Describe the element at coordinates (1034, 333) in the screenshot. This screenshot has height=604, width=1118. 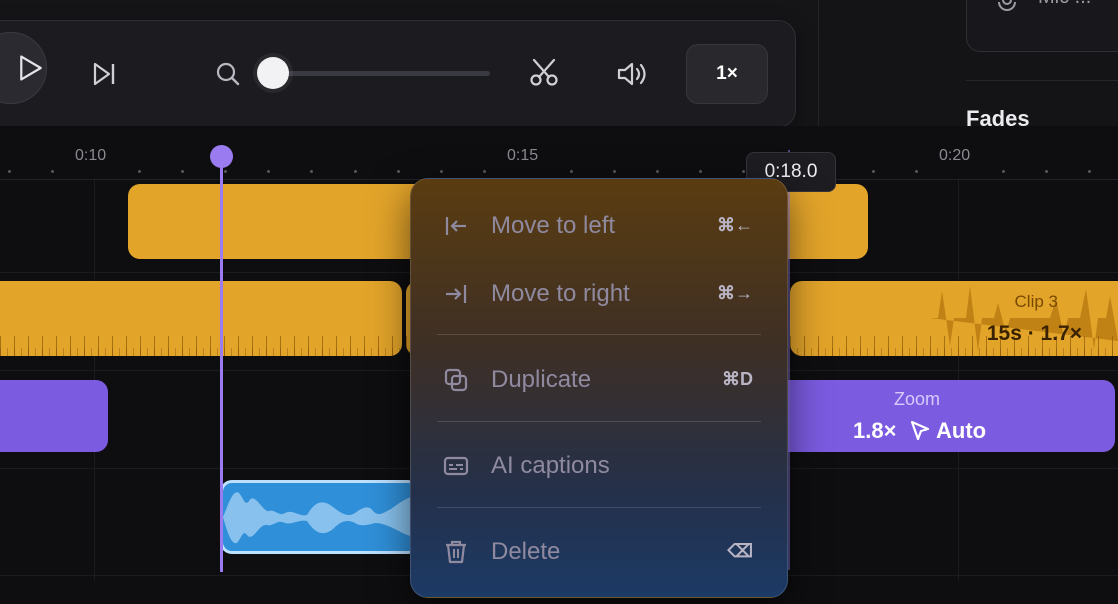
I see `clip-duration-speed: 15s · 1.7×` at that location.